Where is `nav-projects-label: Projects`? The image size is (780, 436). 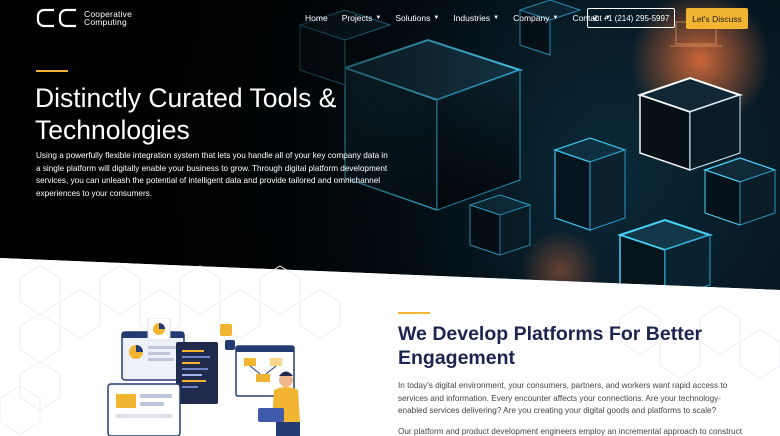
nav-projects-label: Projects is located at coordinates (357, 18).